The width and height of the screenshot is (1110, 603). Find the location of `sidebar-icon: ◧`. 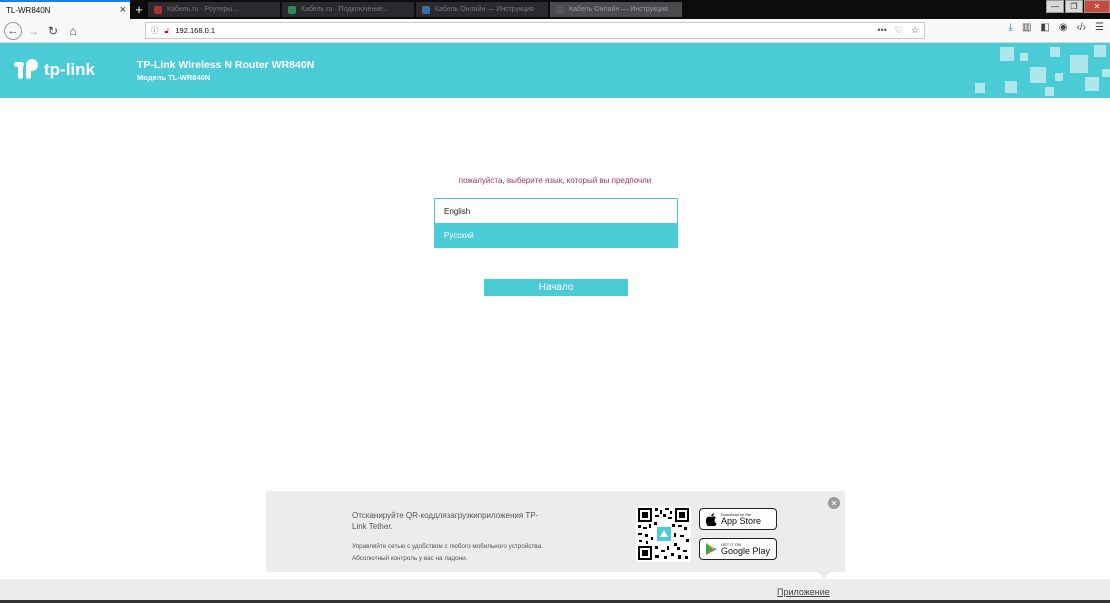

sidebar-icon: ◧ is located at coordinates (1044, 27).